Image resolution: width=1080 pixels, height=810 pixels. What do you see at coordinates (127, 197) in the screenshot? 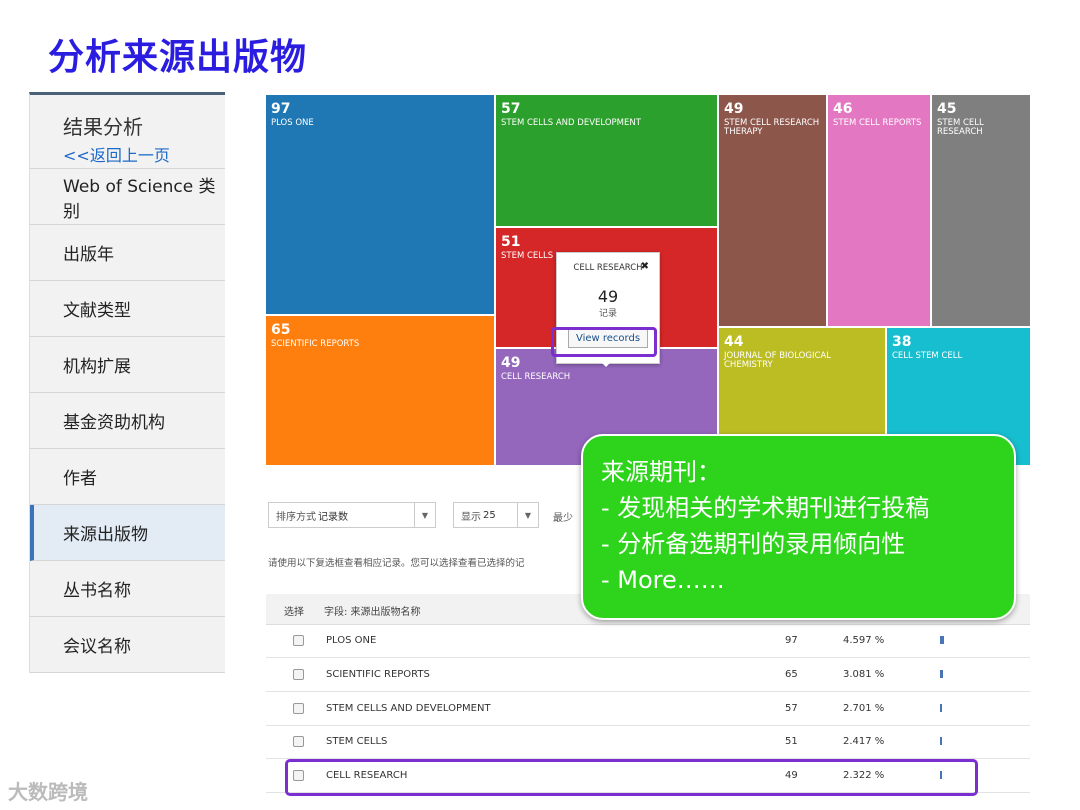
I see `sidebar-item-wos-category: Web of Science 类别` at bounding box center [127, 197].